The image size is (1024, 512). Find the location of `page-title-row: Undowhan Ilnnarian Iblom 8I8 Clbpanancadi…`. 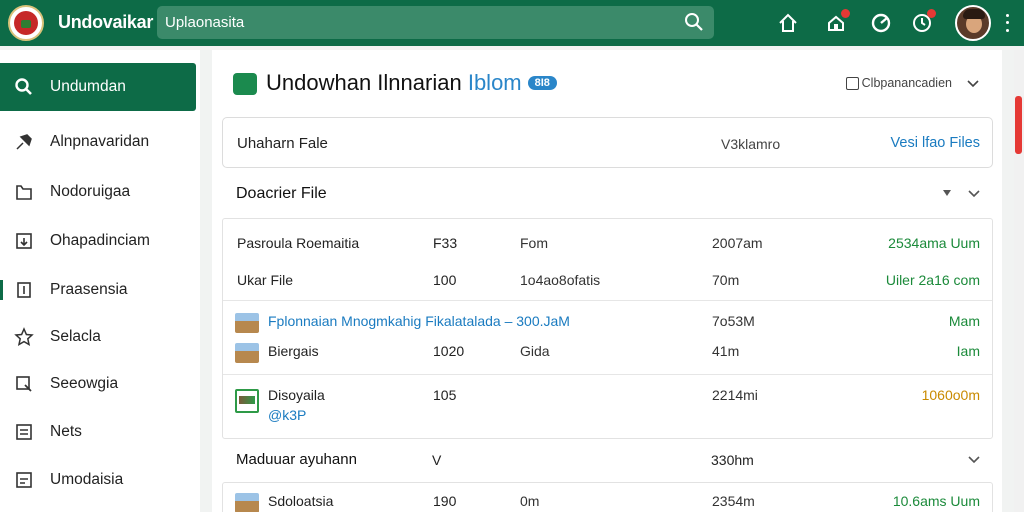

page-title-row: Undowhan Ilnnarian Iblom 8I8 Clbpanancadi… is located at coordinates (607, 82).